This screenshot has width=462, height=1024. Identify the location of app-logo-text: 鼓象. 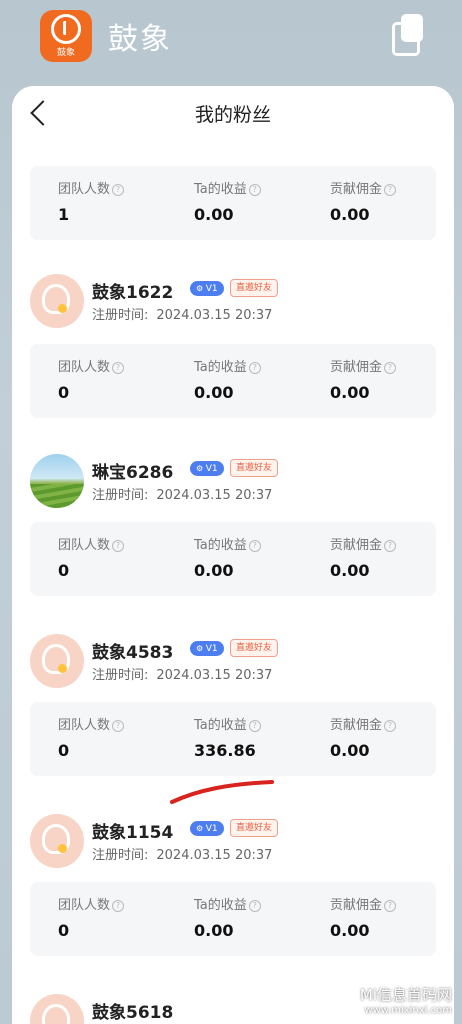
(65, 53).